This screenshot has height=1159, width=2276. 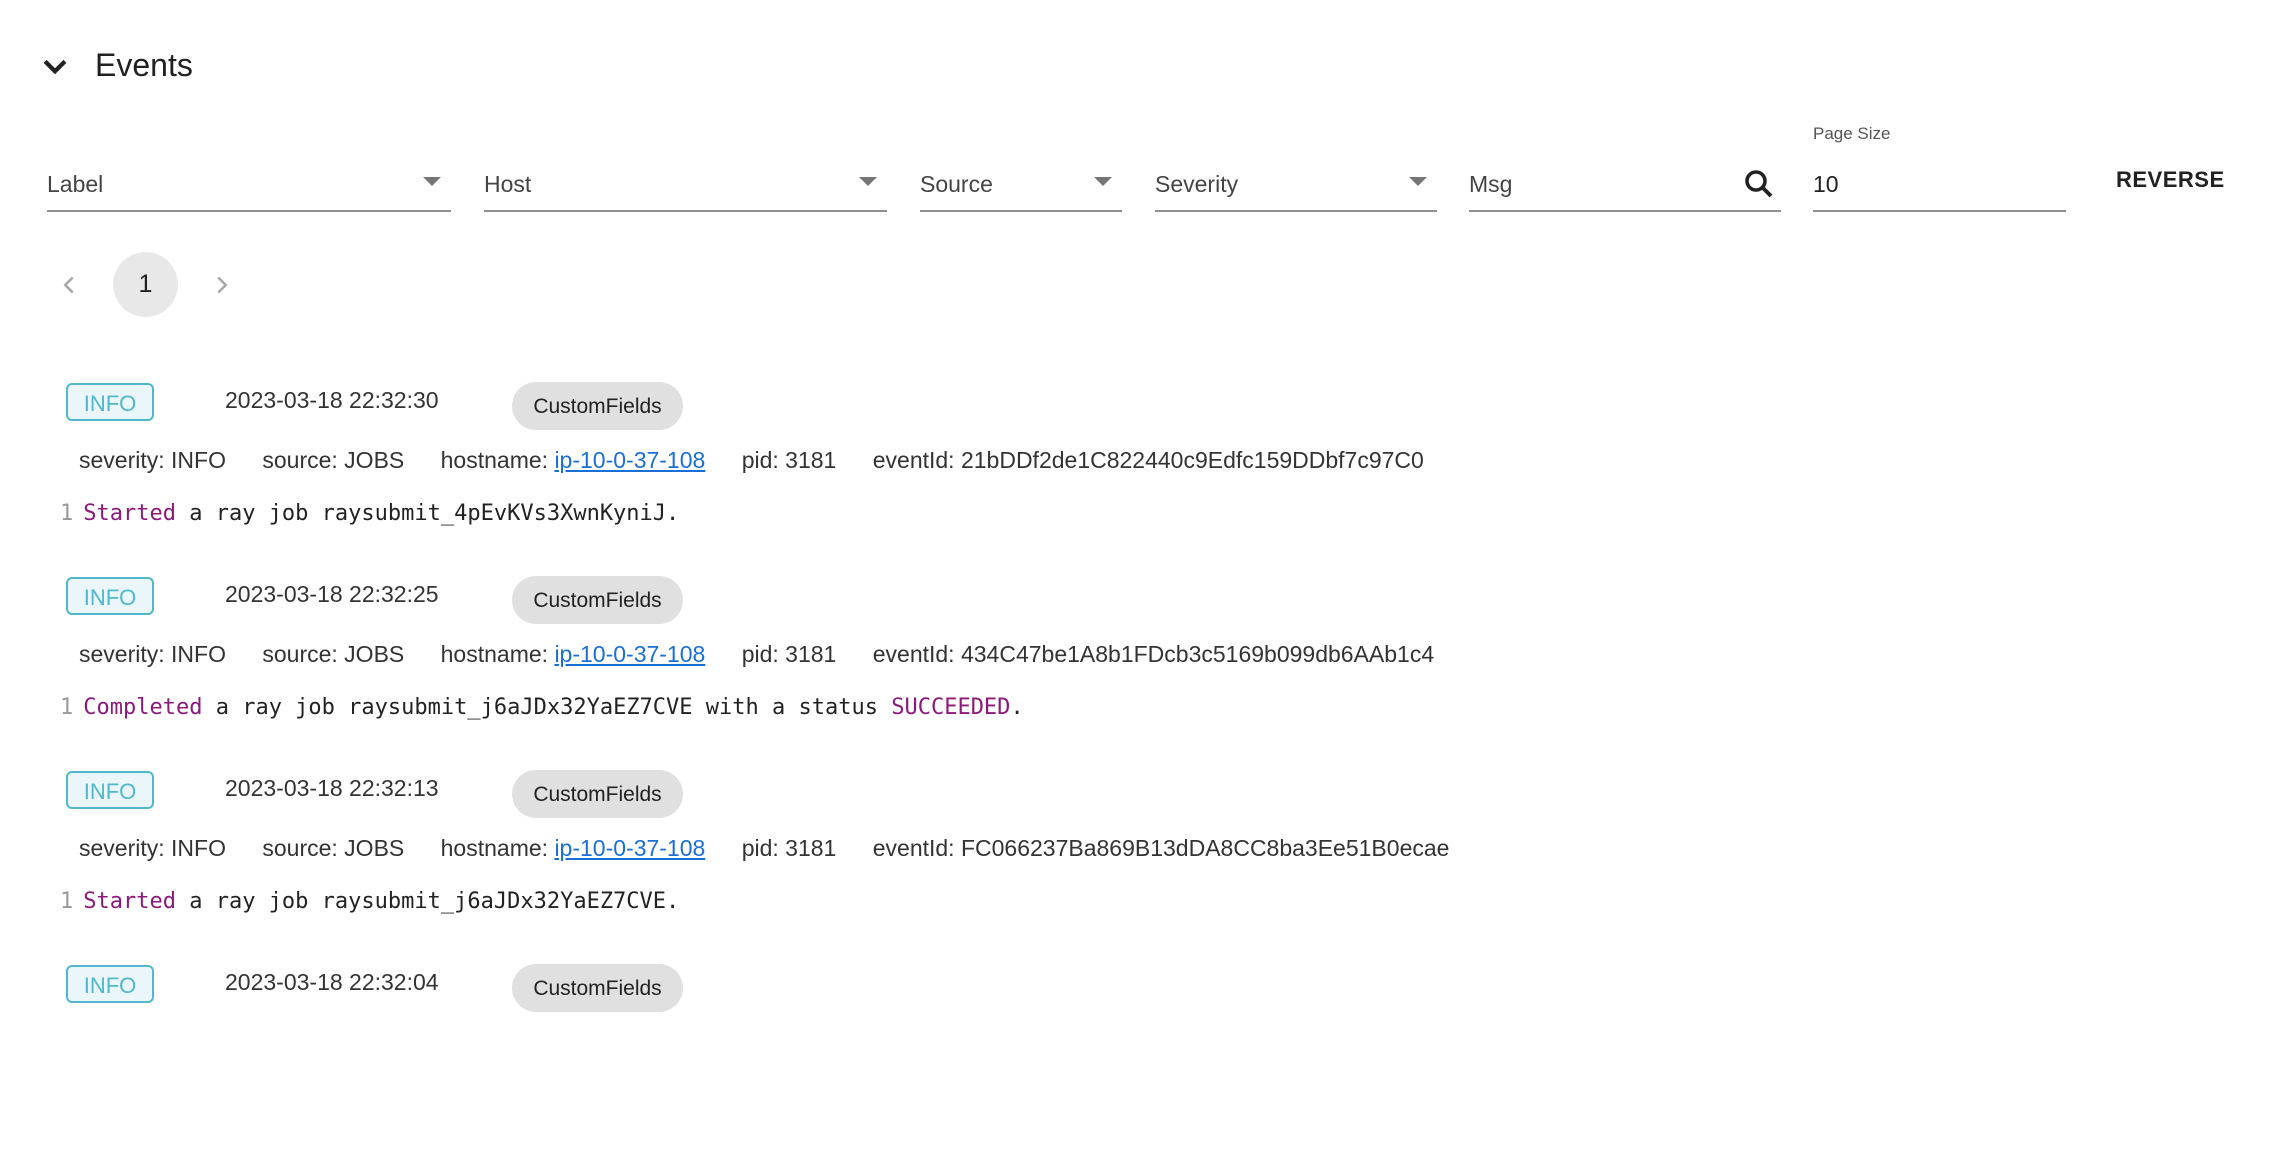 What do you see at coordinates (332, 788) in the screenshot?
I see `event-time: 2023-03-18 22:32:13` at bounding box center [332, 788].